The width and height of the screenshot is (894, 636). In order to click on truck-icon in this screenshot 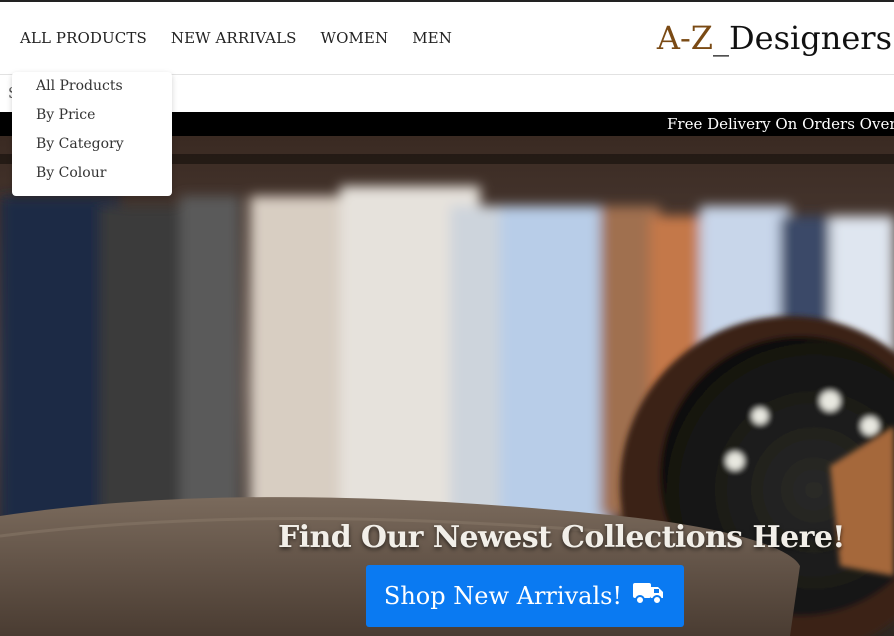, I will do `click(649, 596)`.